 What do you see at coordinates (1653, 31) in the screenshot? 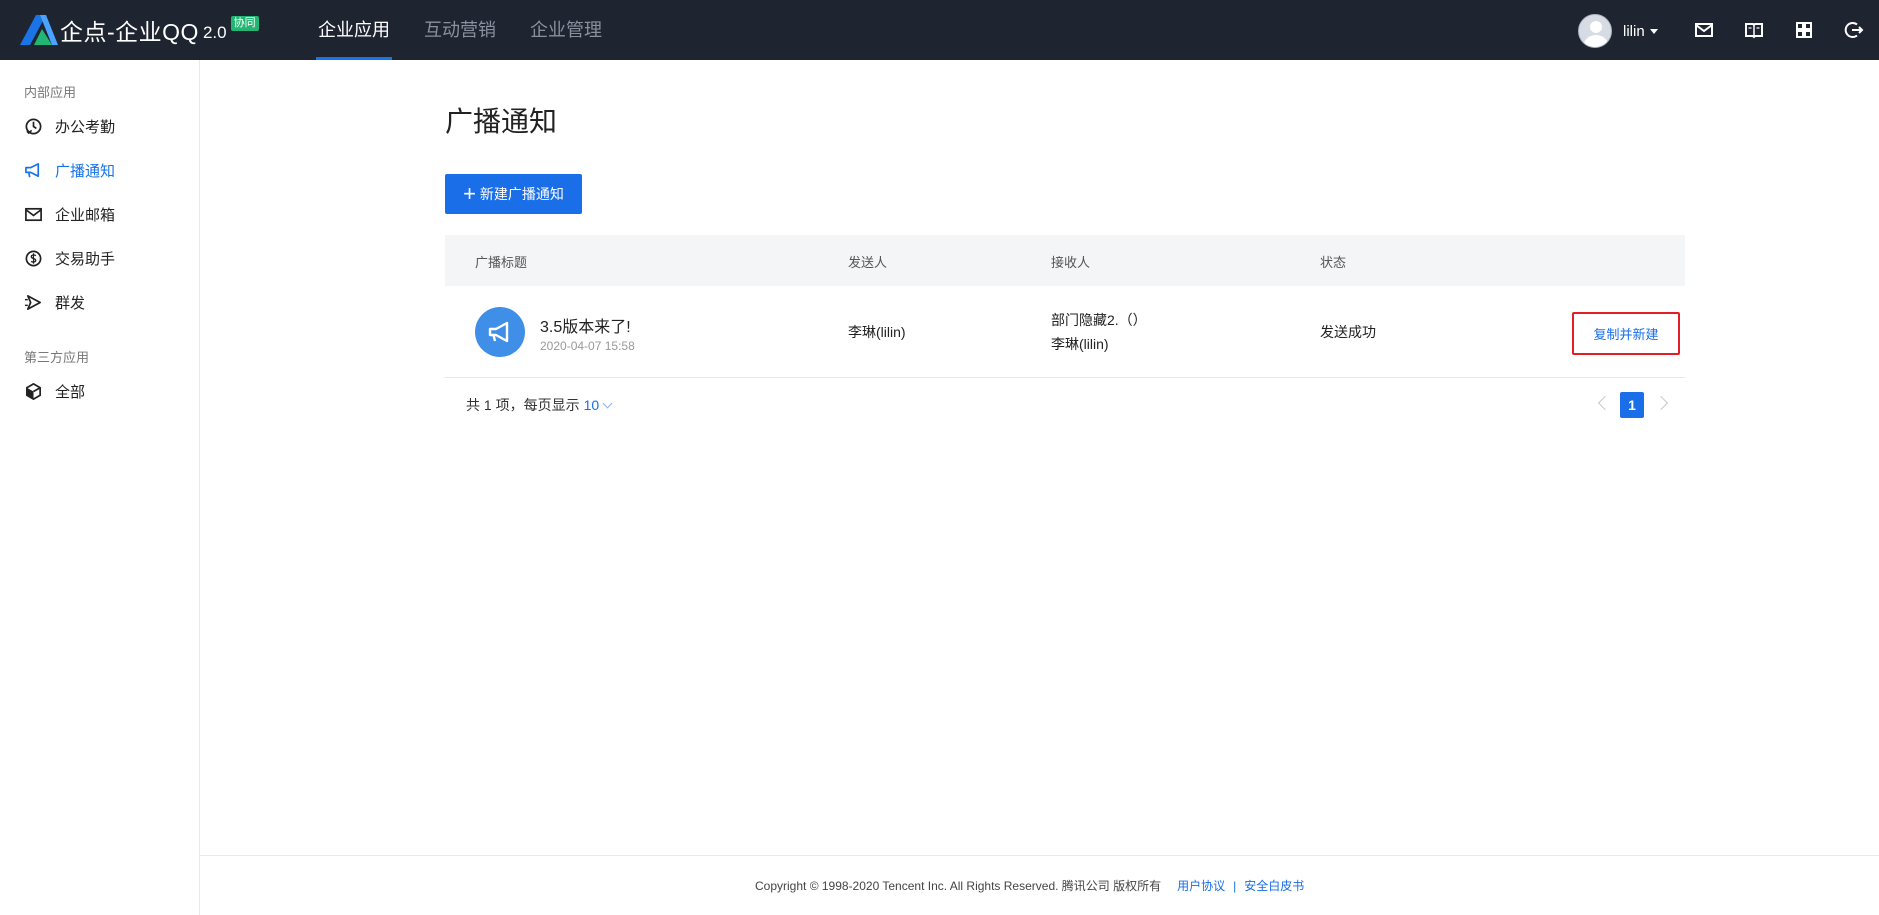
I see `caret-down-icon` at bounding box center [1653, 31].